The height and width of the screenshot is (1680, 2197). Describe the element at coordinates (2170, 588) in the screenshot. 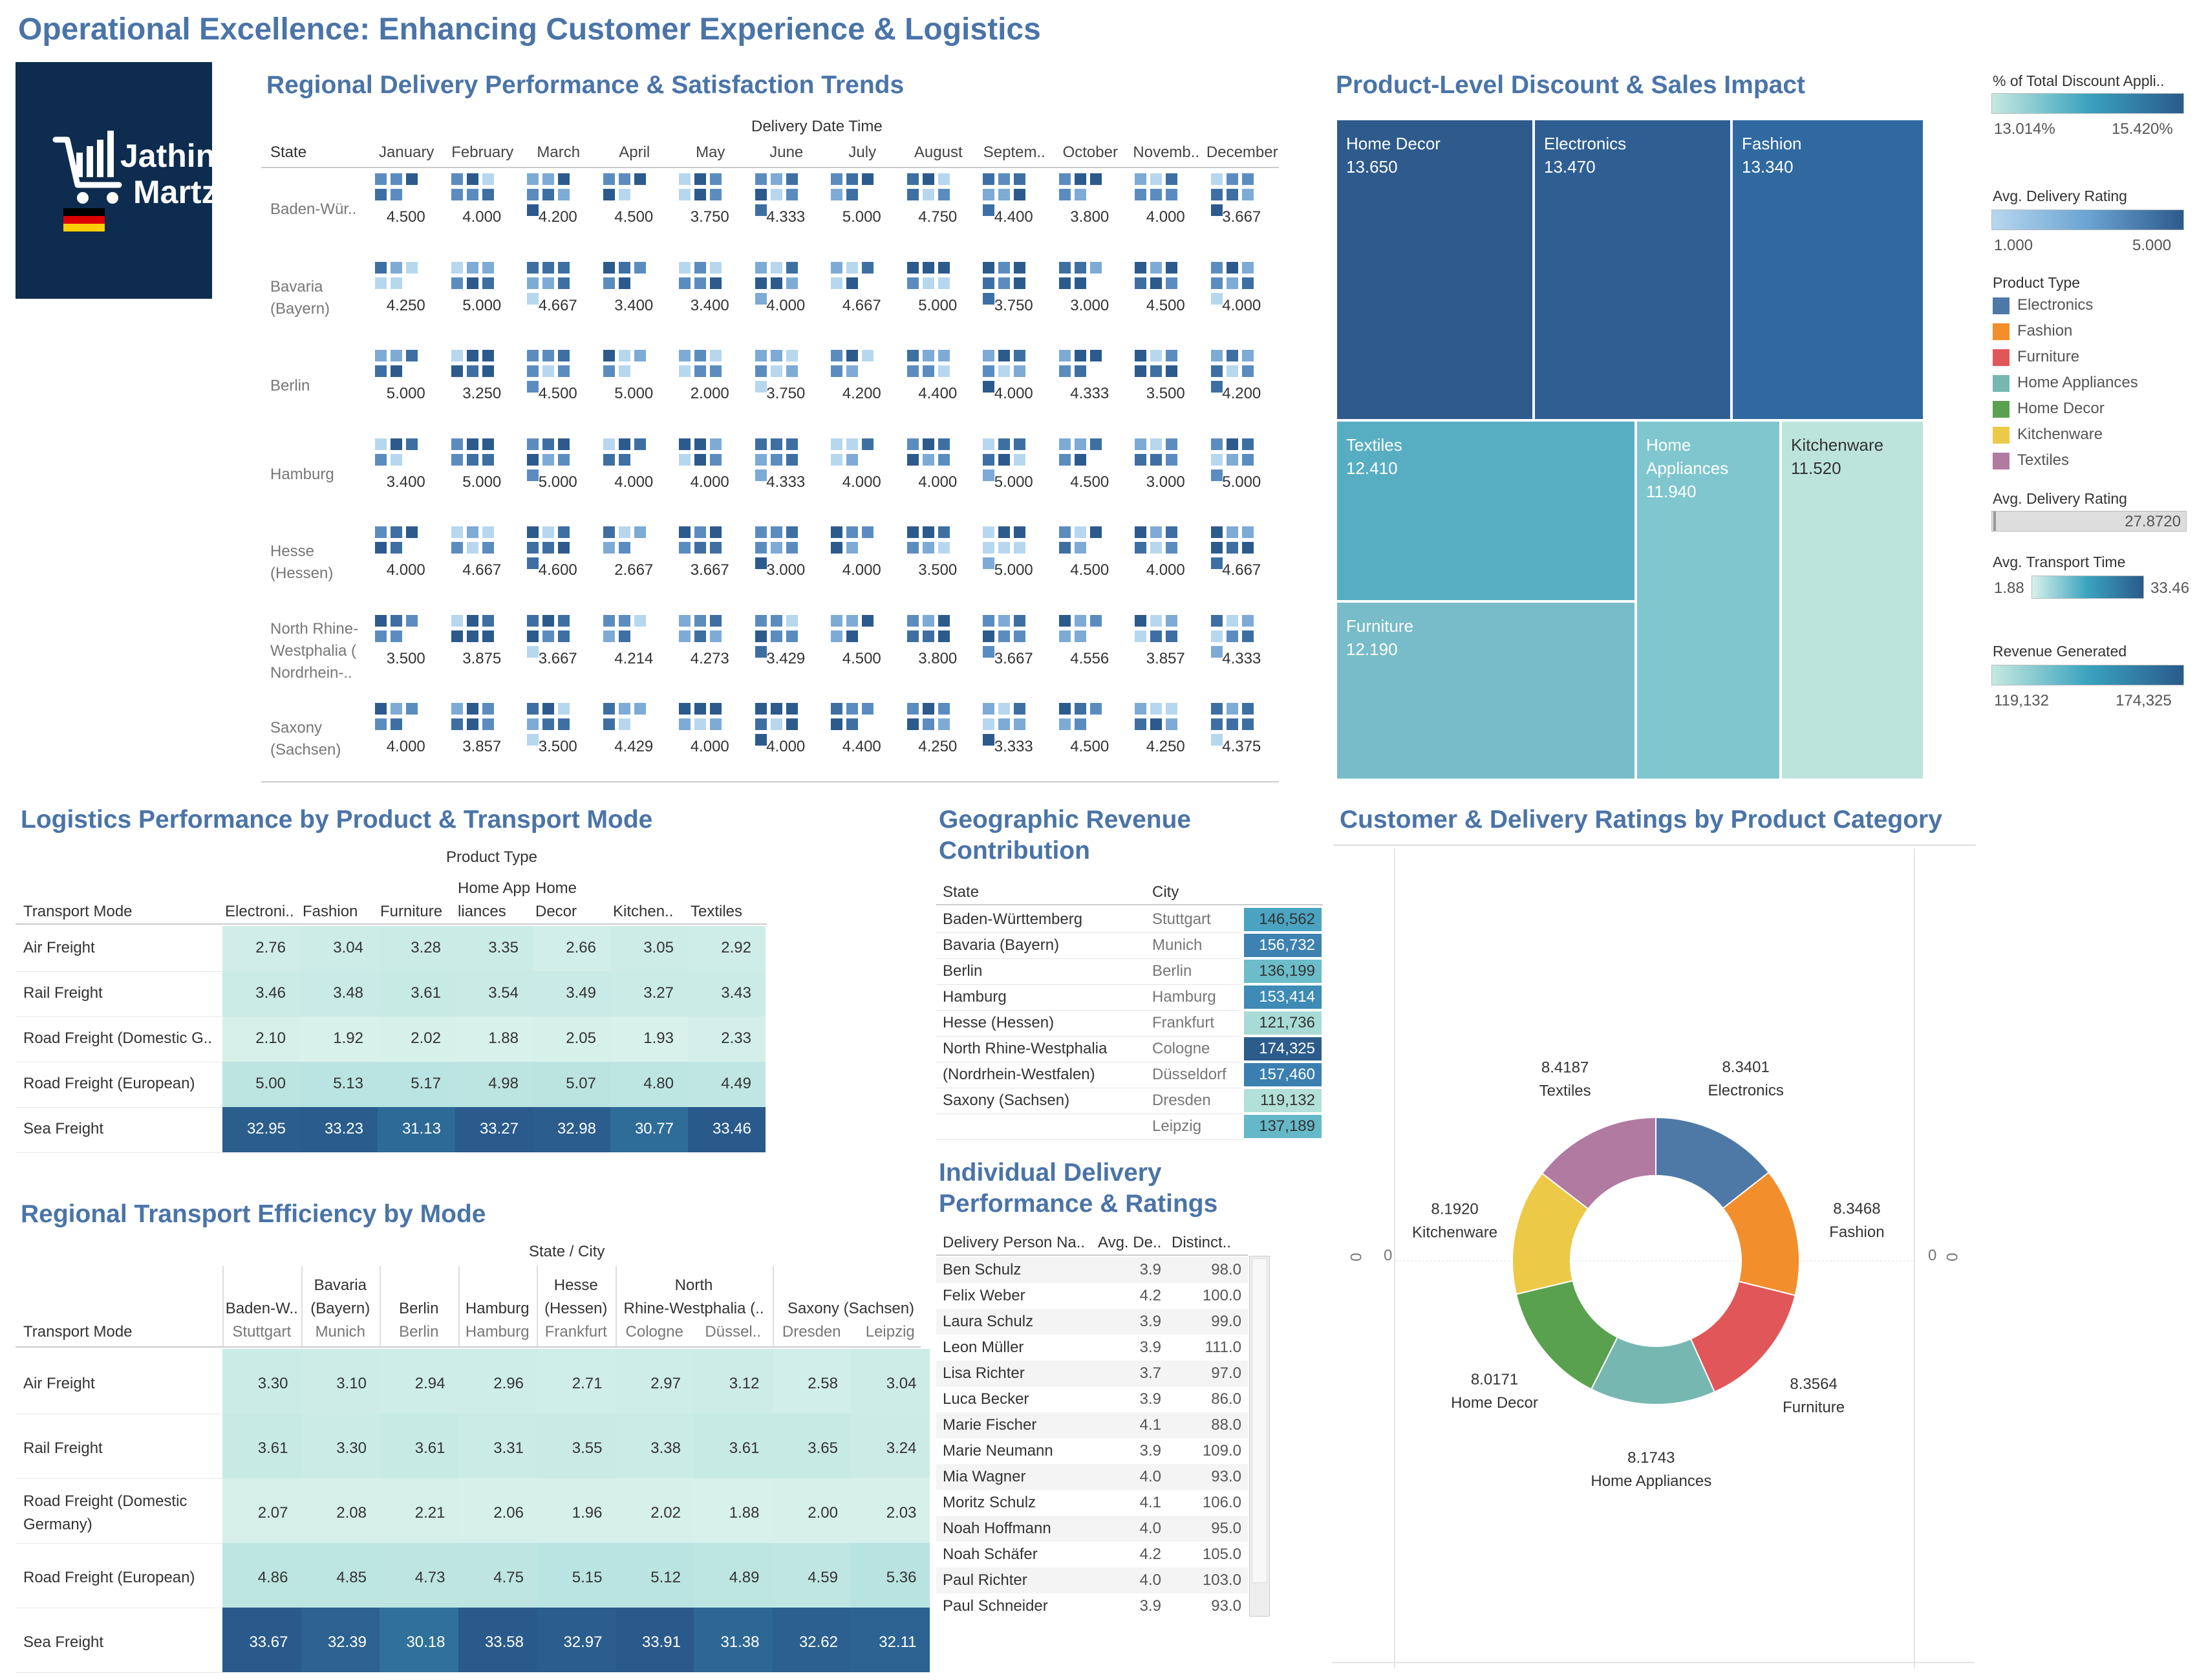

I see `transport-time-legend-max: 33.46` at that location.